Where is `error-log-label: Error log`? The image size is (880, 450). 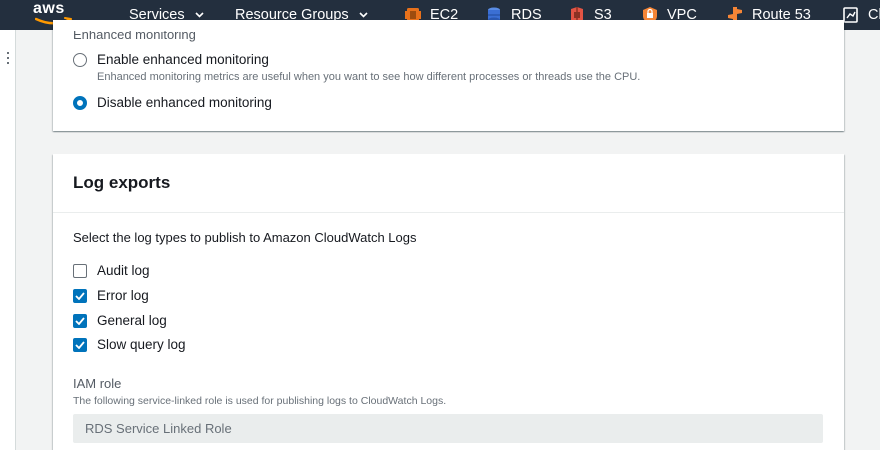 error-log-label: Error log is located at coordinates (123, 295).